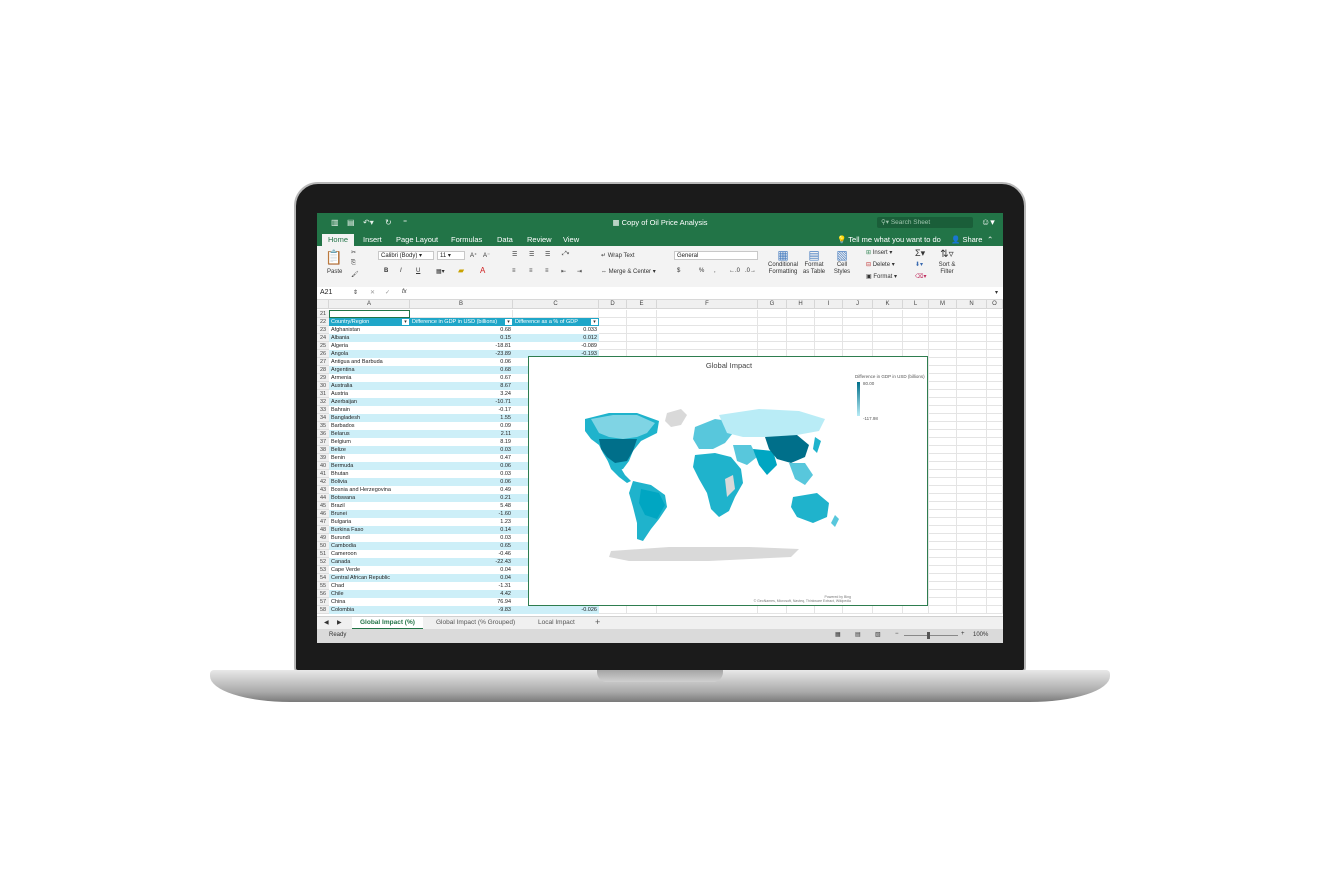 The image size is (1320, 880). Describe the element at coordinates (461, 498) in the screenshot. I see `gdp-diff-cell: 0.21` at that location.